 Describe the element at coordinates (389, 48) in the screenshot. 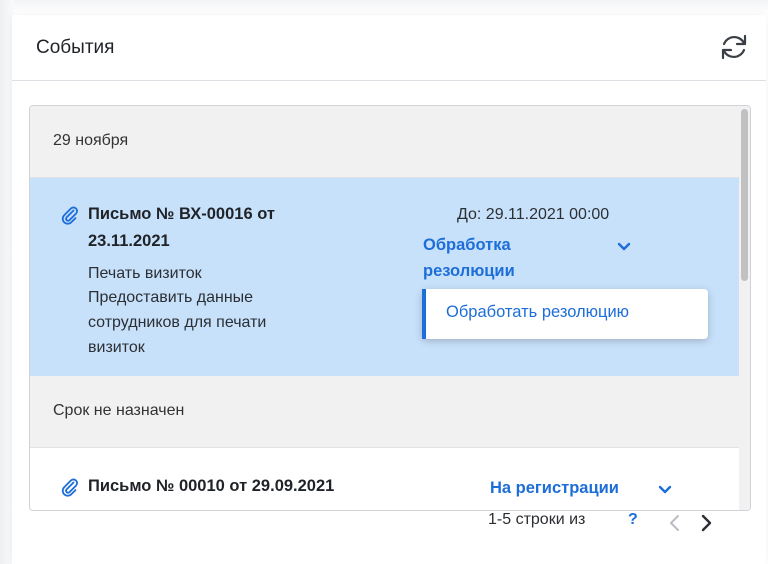

I see `panel-header: События` at that location.